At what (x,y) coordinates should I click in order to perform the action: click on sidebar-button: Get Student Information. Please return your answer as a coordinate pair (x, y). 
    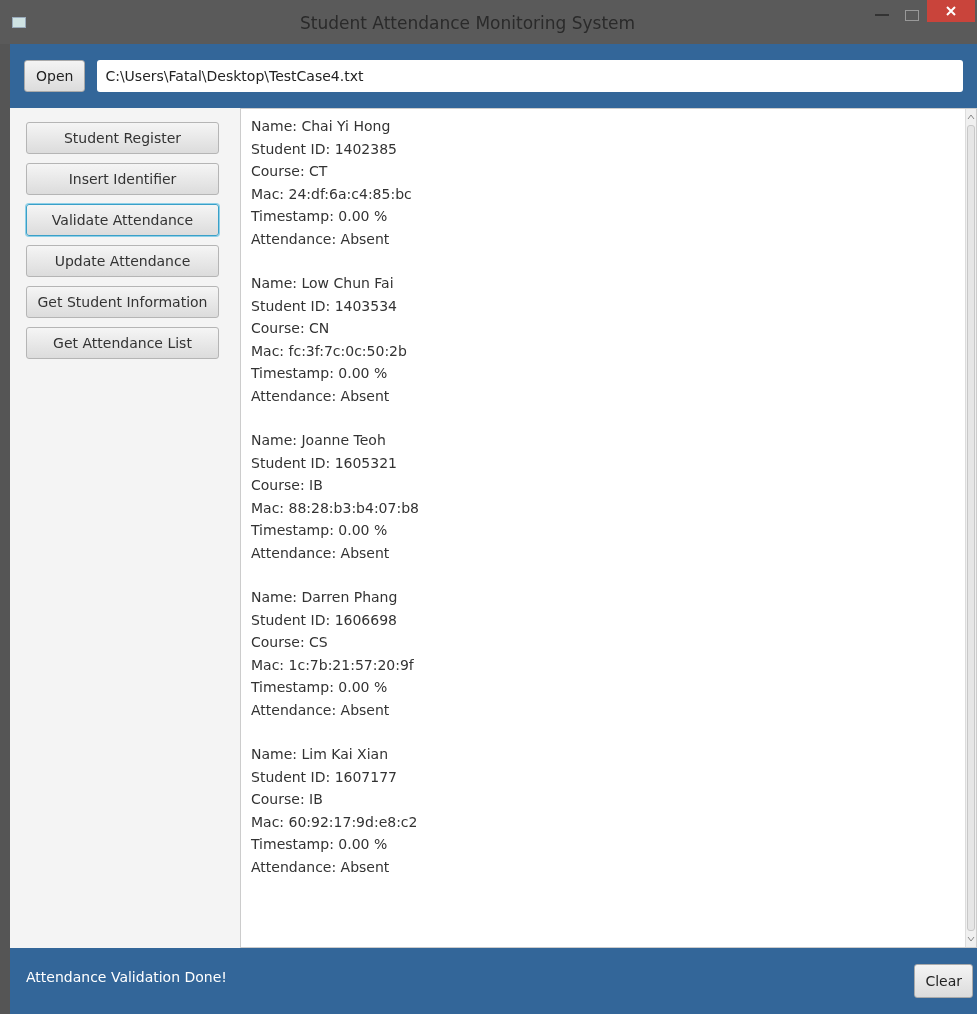
    Looking at the image, I should click on (122, 302).